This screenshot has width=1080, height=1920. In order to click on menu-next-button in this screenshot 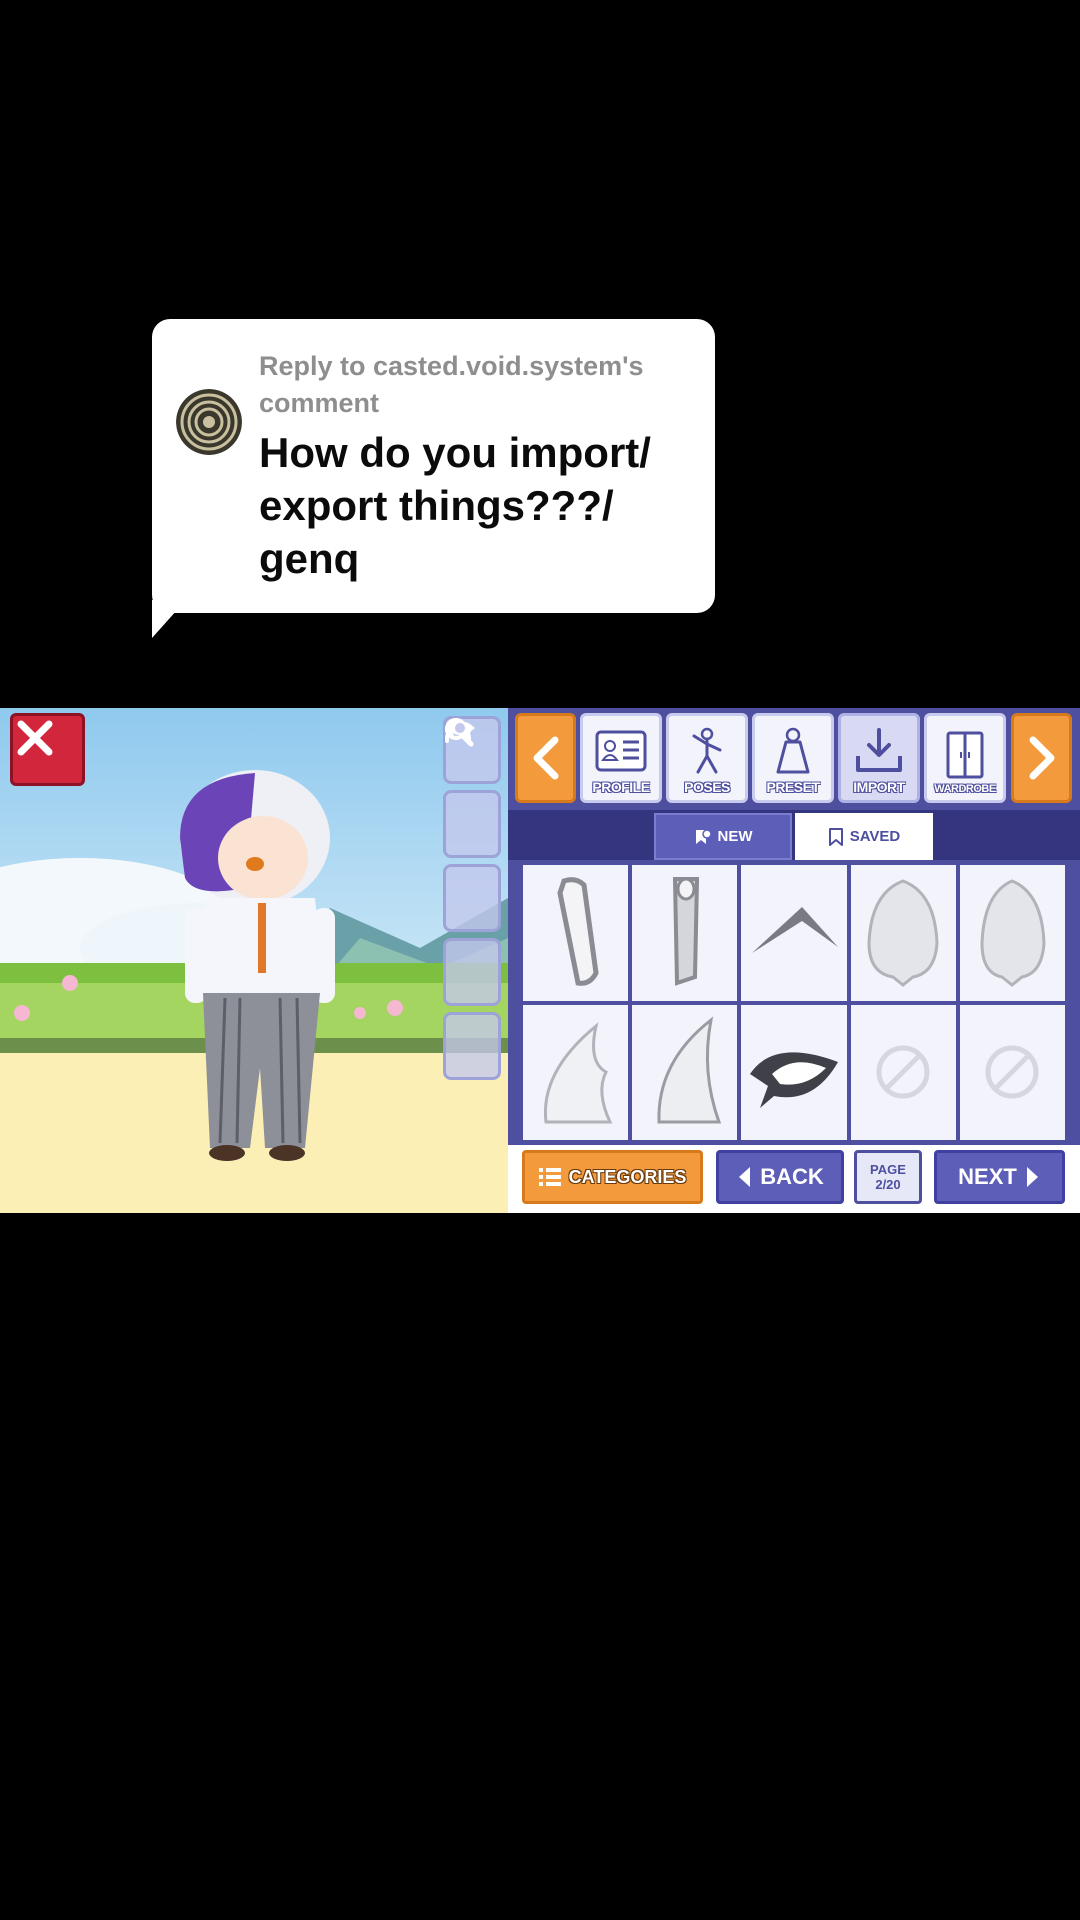, I will do `click(1041, 758)`.